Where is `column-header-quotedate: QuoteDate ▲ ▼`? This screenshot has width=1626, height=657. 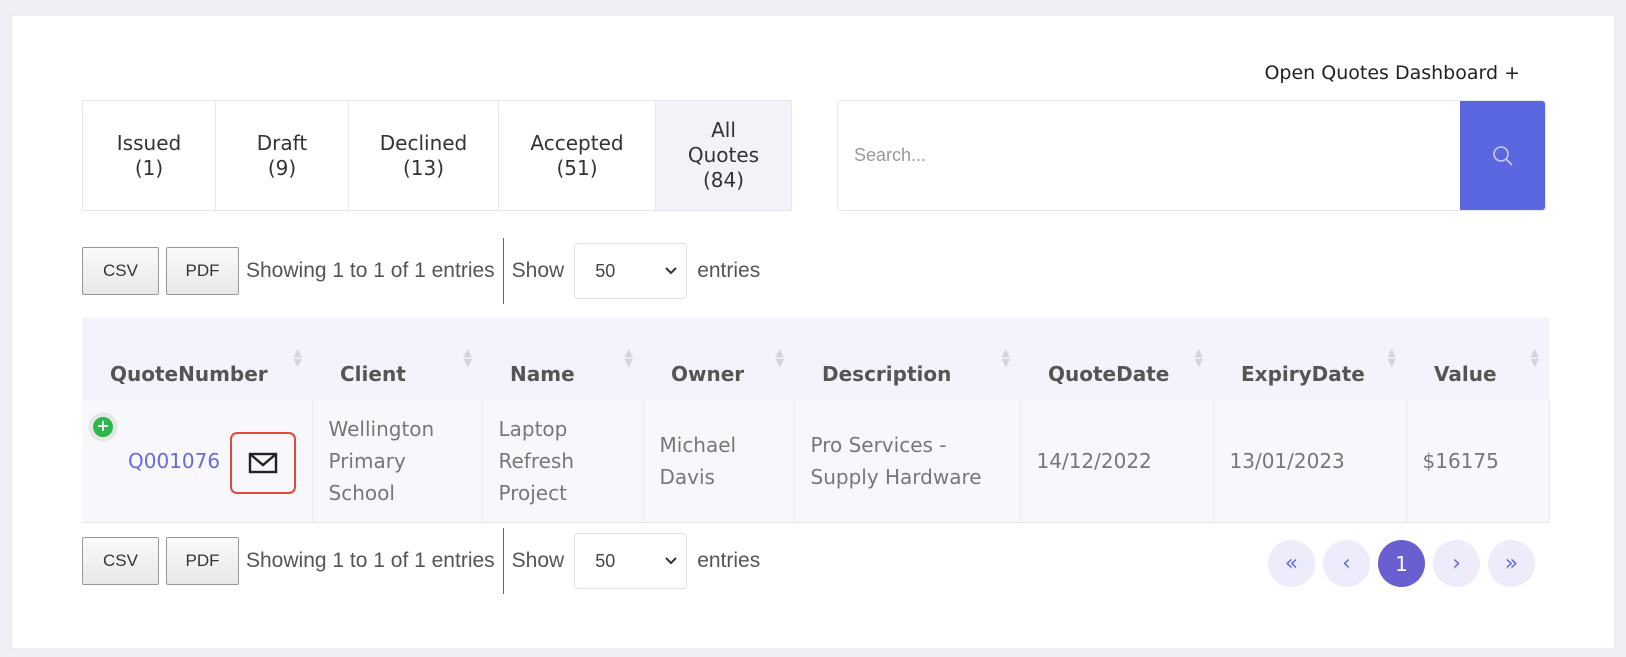 column-header-quotedate: QuoteDate ▲ ▼ is located at coordinates (1116, 359).